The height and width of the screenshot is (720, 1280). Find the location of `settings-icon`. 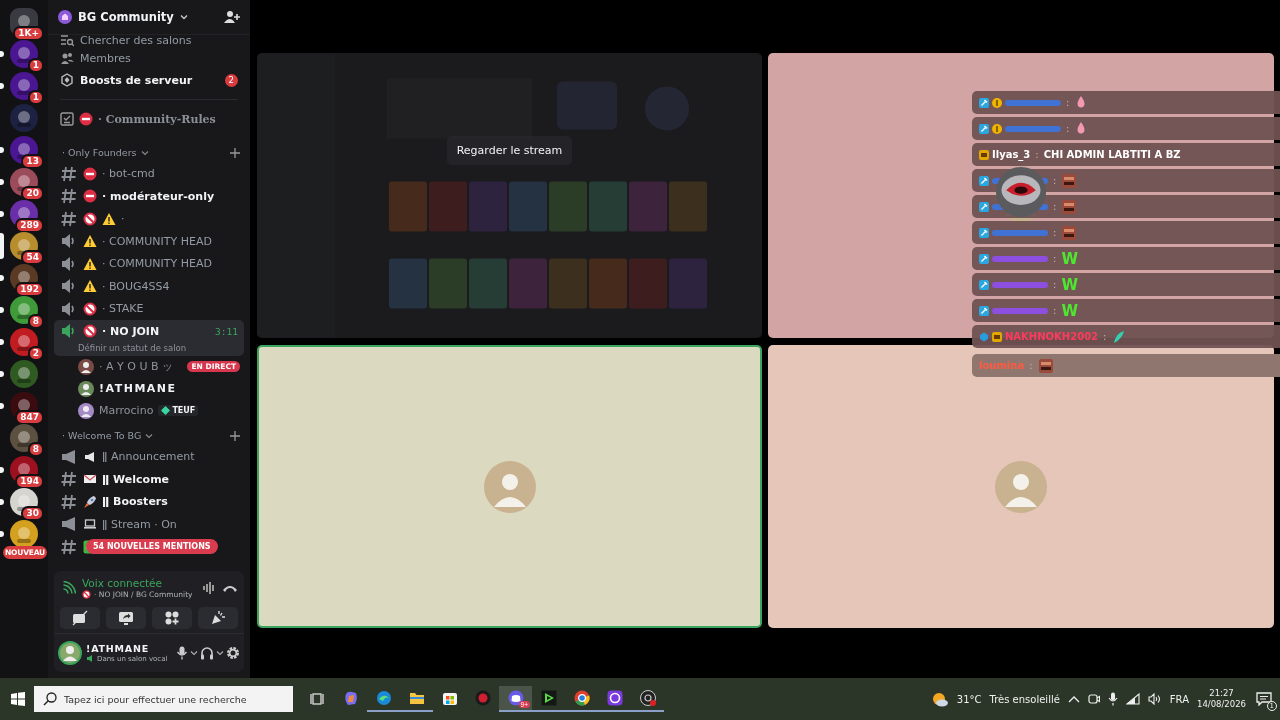

settings-icon is located at coordinates (233, 653).